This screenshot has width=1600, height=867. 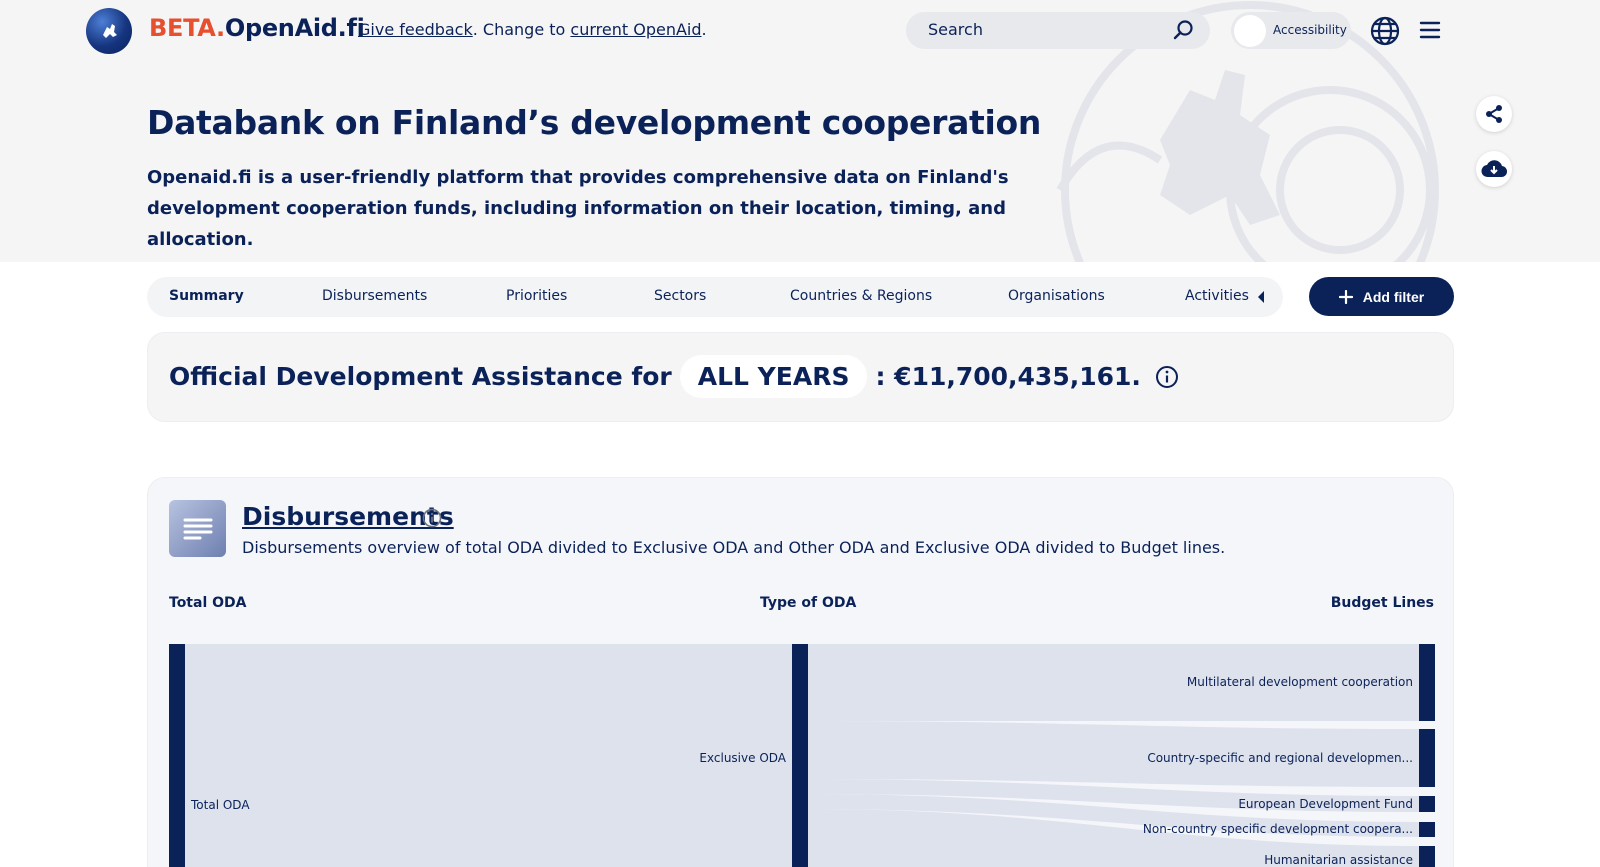 I want to click on node-total-oda, so click(x=177, y=755).